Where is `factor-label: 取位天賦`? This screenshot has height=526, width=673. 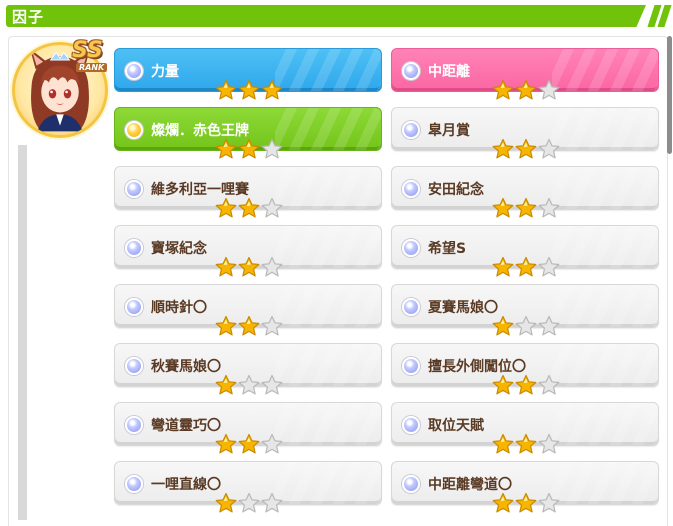
factor-label: 取位天賦 is located at coordinates (456, 426).